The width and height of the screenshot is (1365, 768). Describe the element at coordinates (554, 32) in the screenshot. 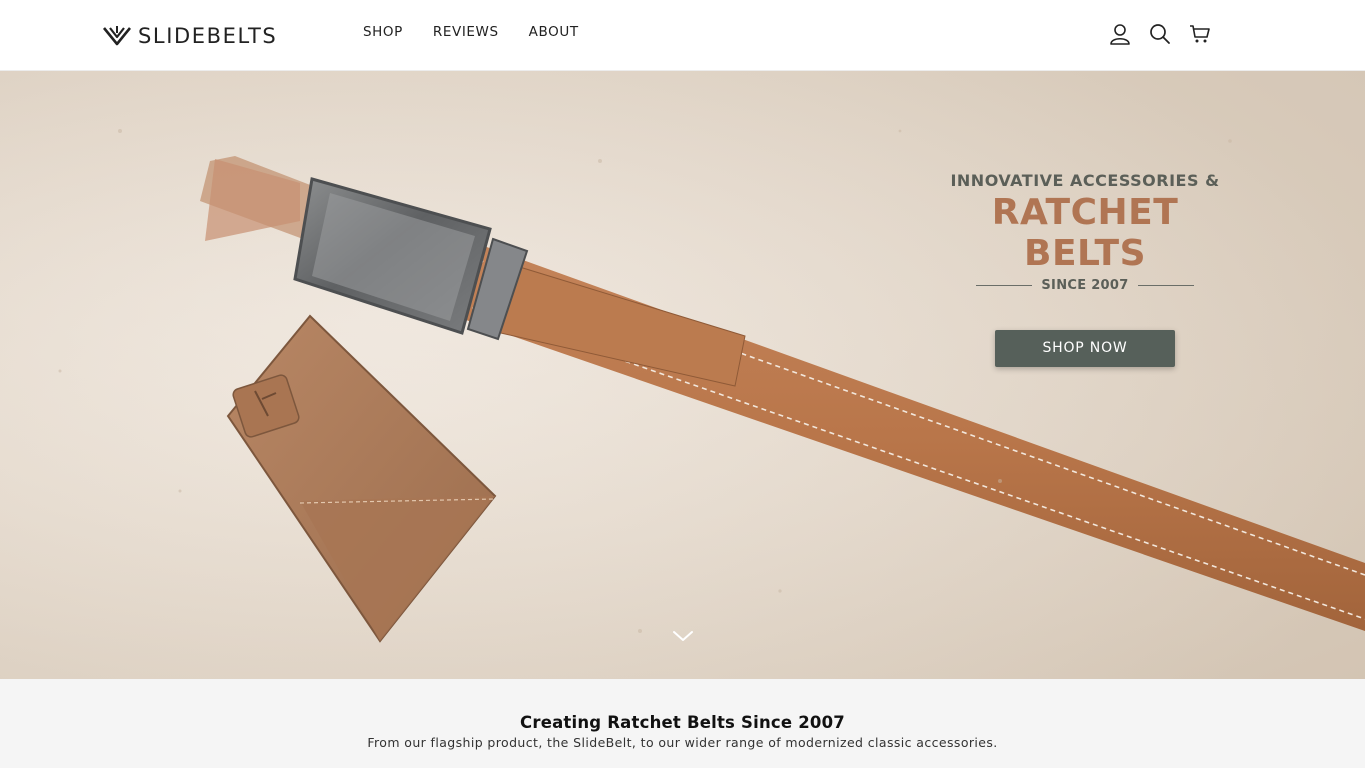

I see `nav-about: ABOUT` at that location.